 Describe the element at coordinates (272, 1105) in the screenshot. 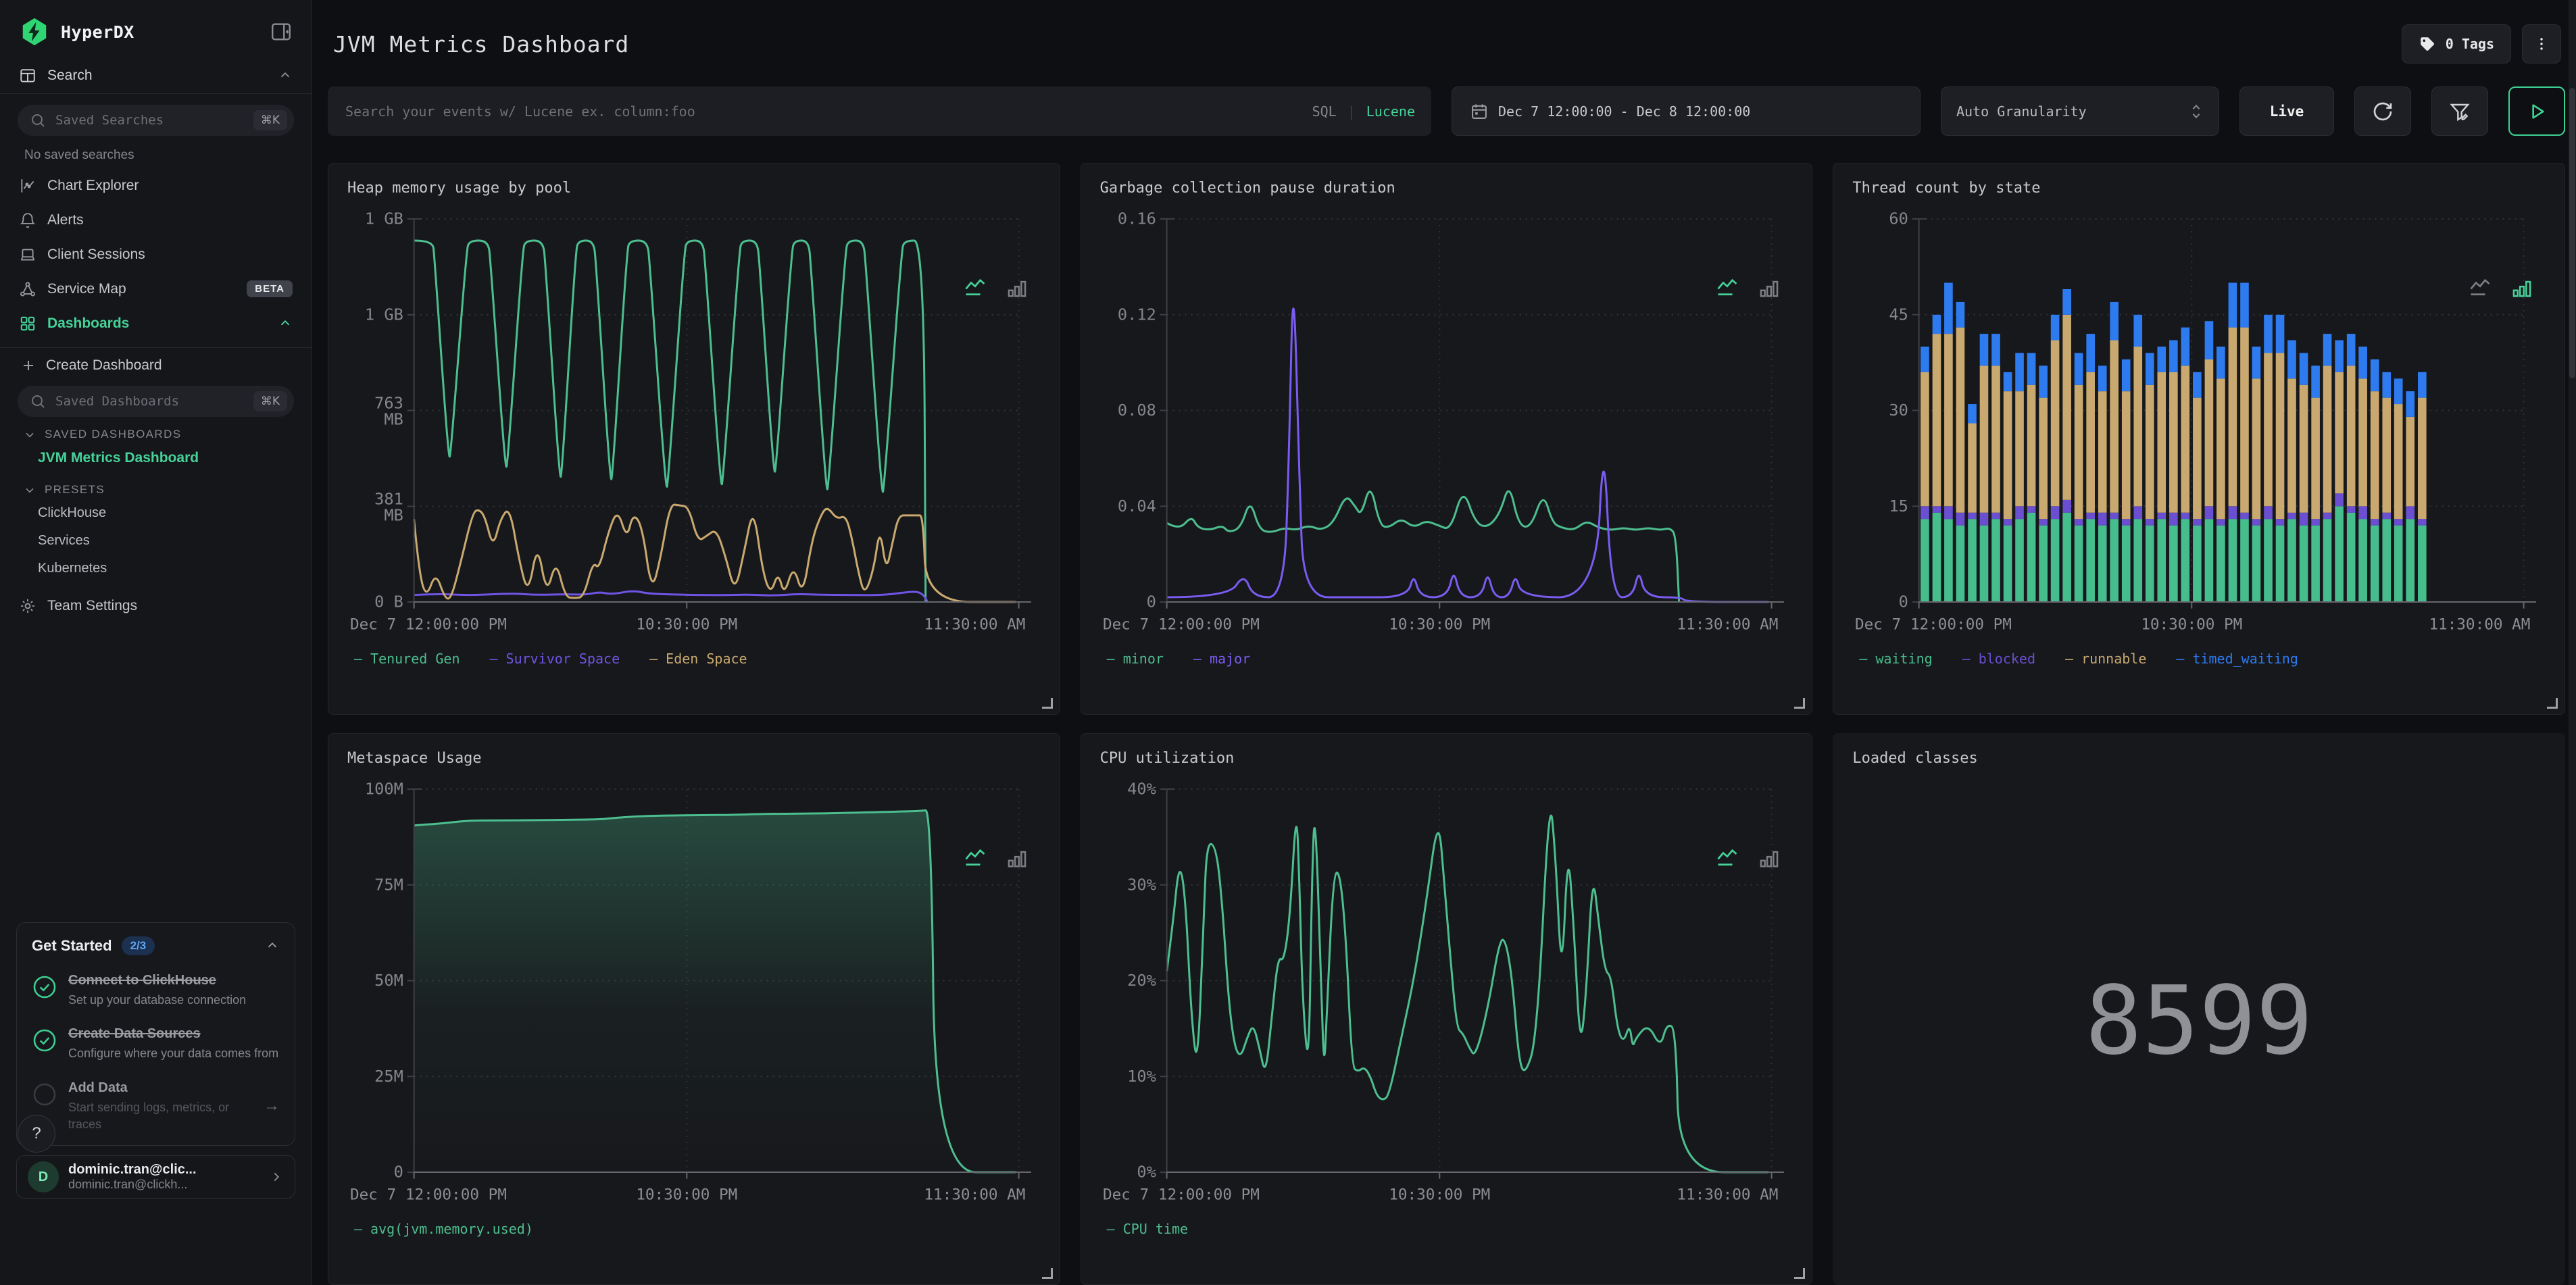

I see `arrow-right-icon: →` at that location.